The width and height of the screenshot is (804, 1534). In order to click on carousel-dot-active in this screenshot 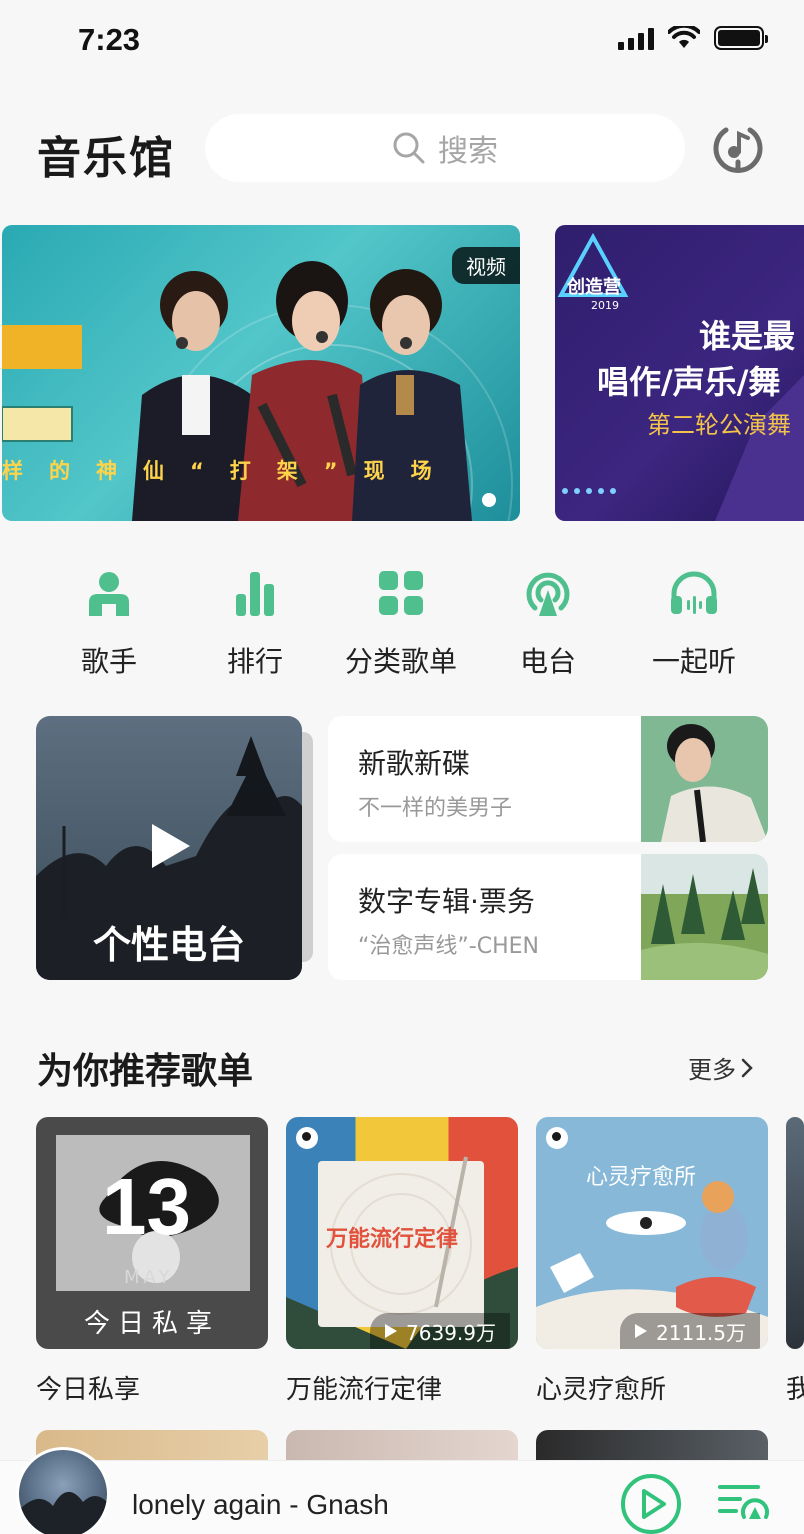, I will do `click(489, 500)`.